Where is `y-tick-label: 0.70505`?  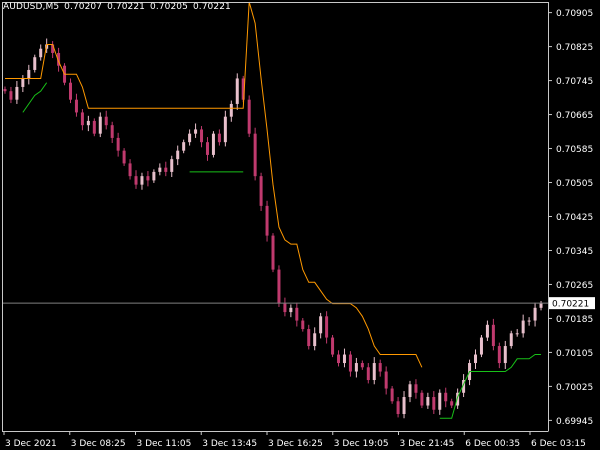
y-tick-label: 0.70505 is located at coordinates (574, 184).